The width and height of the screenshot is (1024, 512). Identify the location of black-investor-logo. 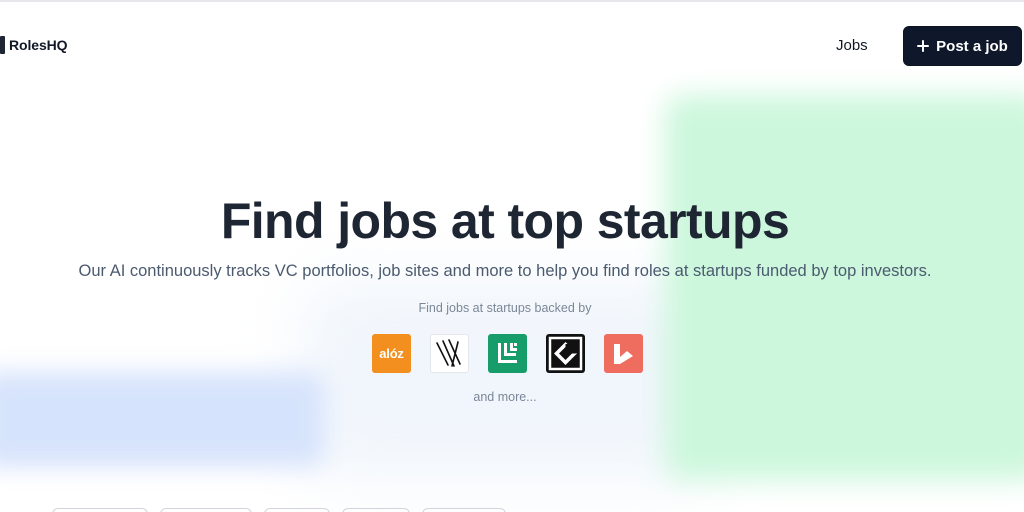
(565, 353).